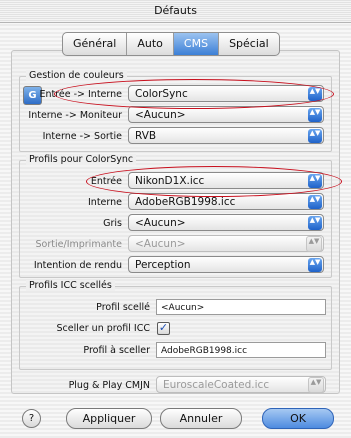 This screenshot has height=438, width=351. What do you see at coordinates (201, 418) in the screenshot?
I see `cancel-button: Annuler` at bounding box center [201, 418].